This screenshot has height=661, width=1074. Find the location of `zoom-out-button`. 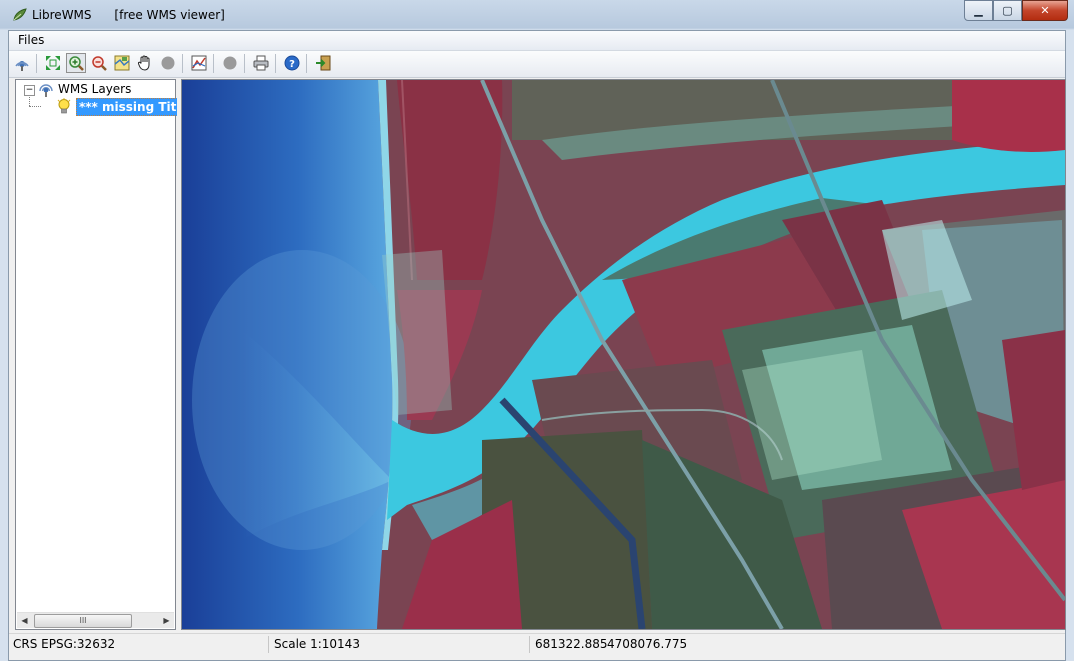

zoom-out-button is located at coordinates (99, 63).